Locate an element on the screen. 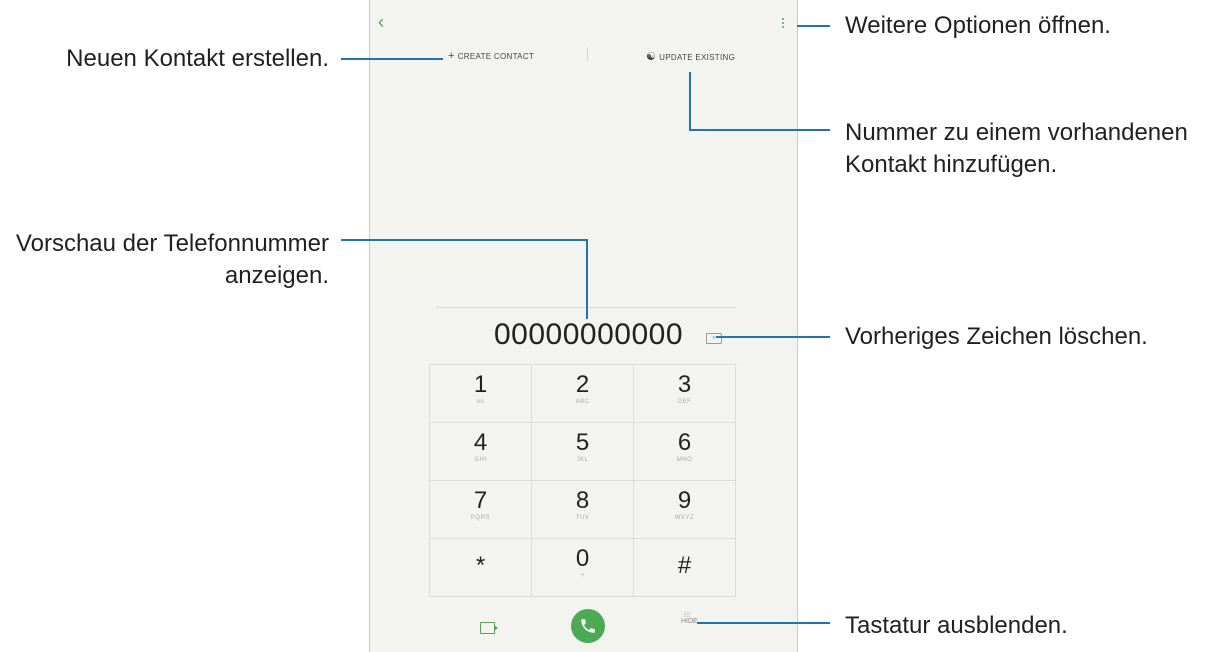 This screenshot has width=1211, height=652. annotation-hide-keypad: Tastatur ausblenden. is located at coordinates (956, 625).